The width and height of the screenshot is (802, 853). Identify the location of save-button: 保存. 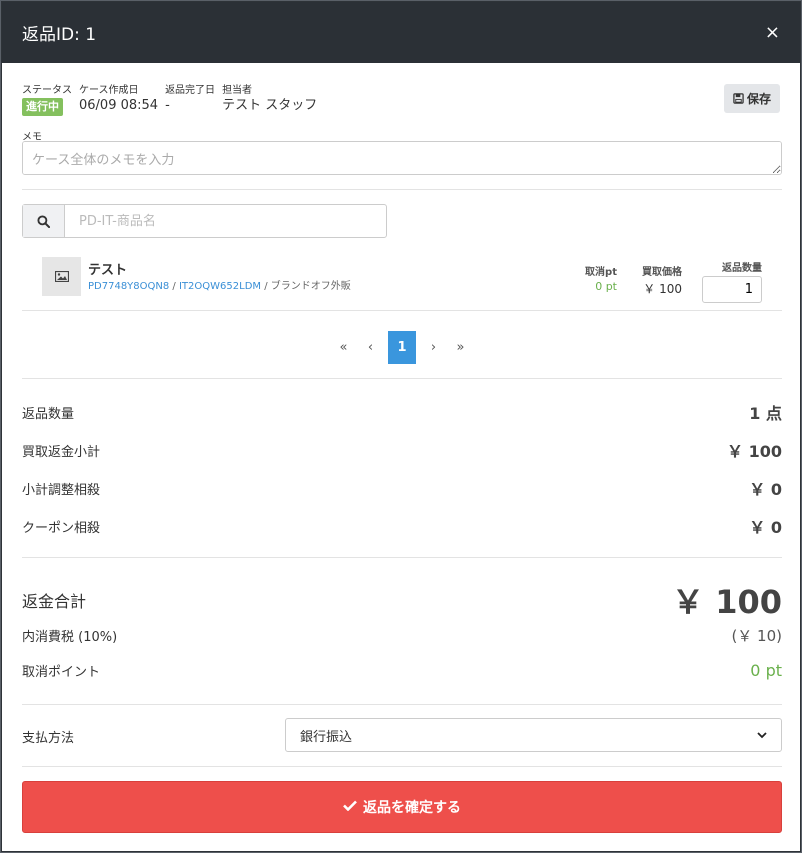
(751, 98).